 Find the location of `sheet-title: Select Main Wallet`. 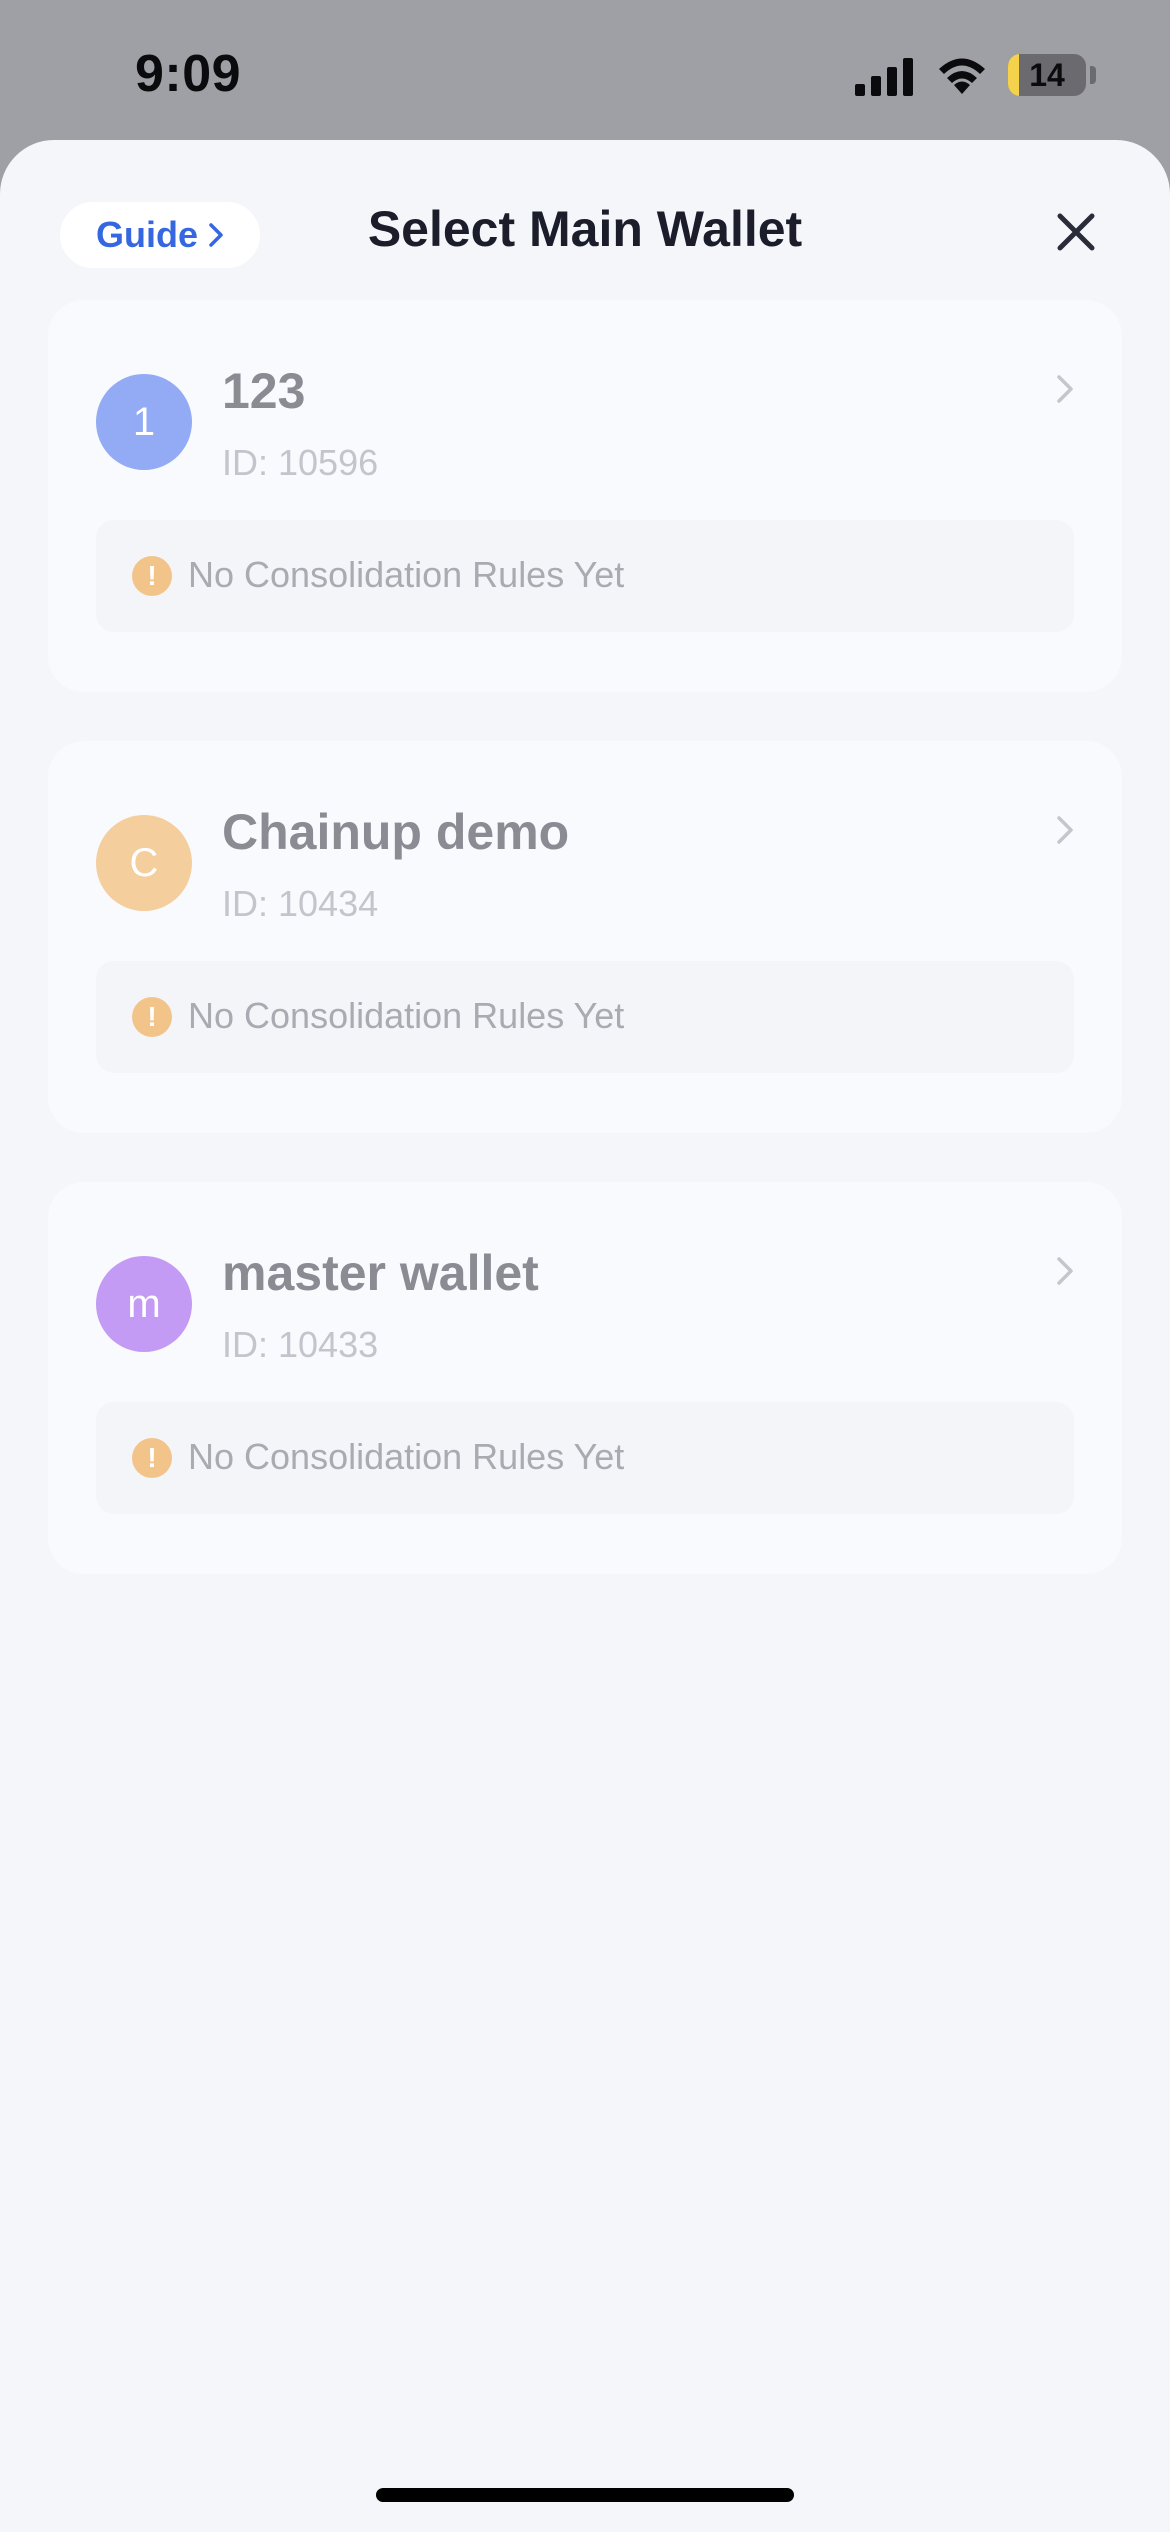

sheet-title: Select Main Wallet is located at coordinates (585, 229).